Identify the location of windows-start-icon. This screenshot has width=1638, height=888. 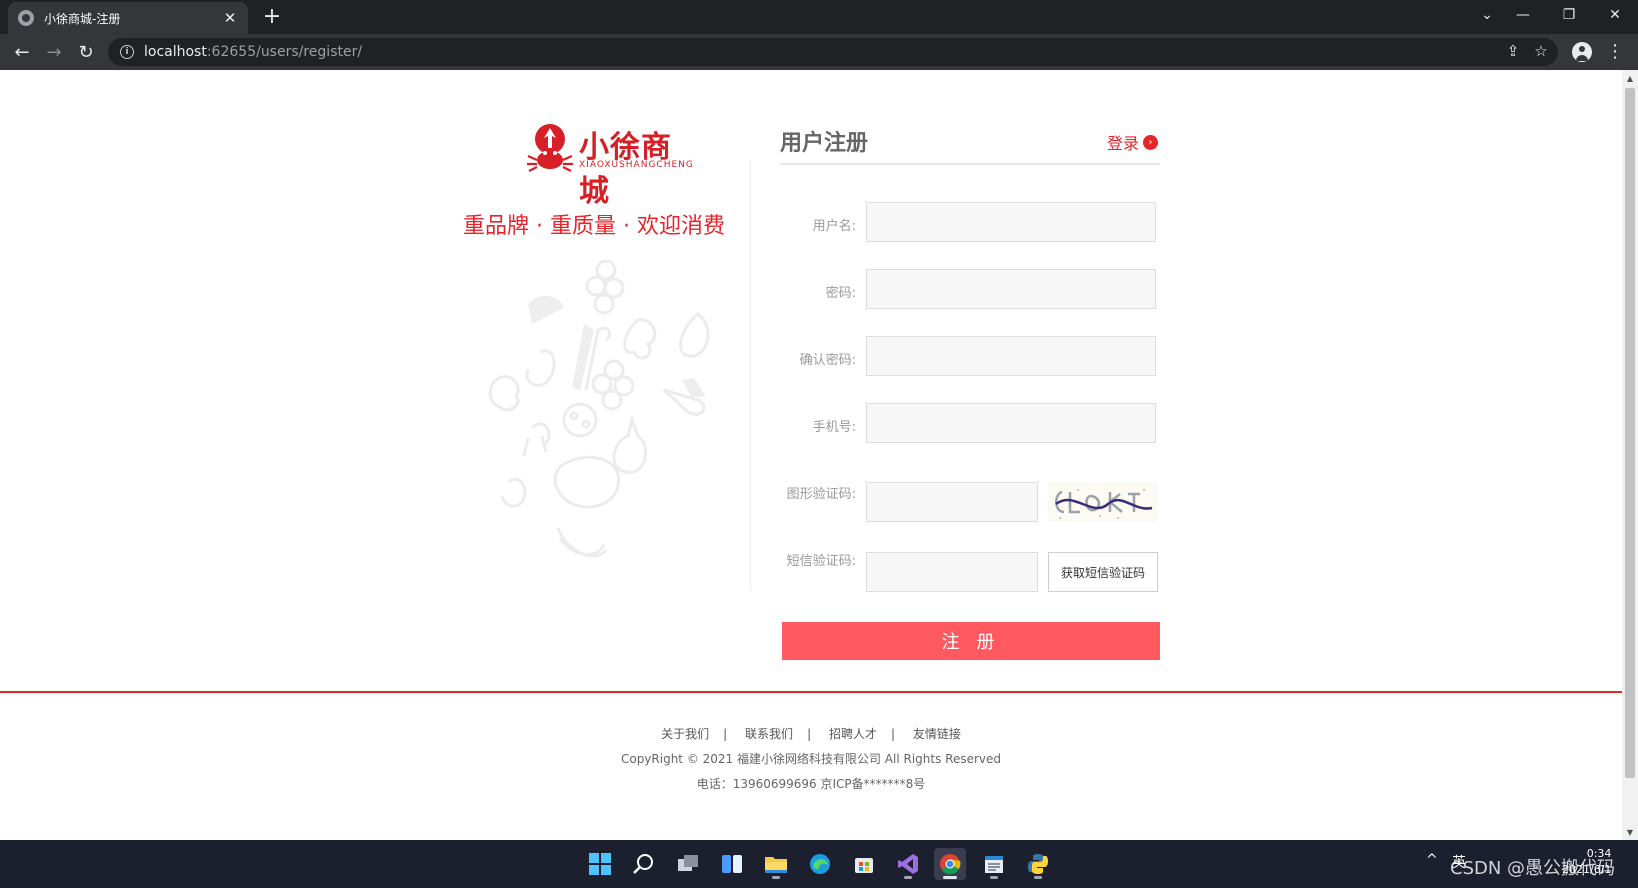
(600, 864).